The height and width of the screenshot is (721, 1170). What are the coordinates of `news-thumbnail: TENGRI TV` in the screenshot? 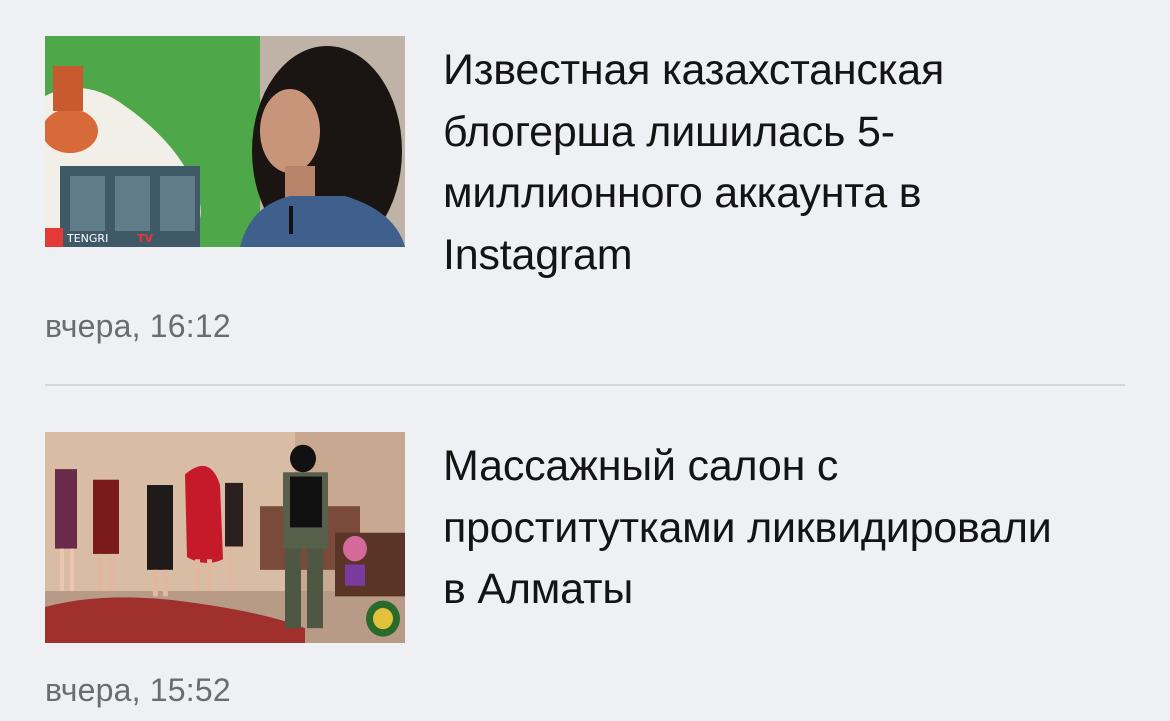 It's located at (225, 141).